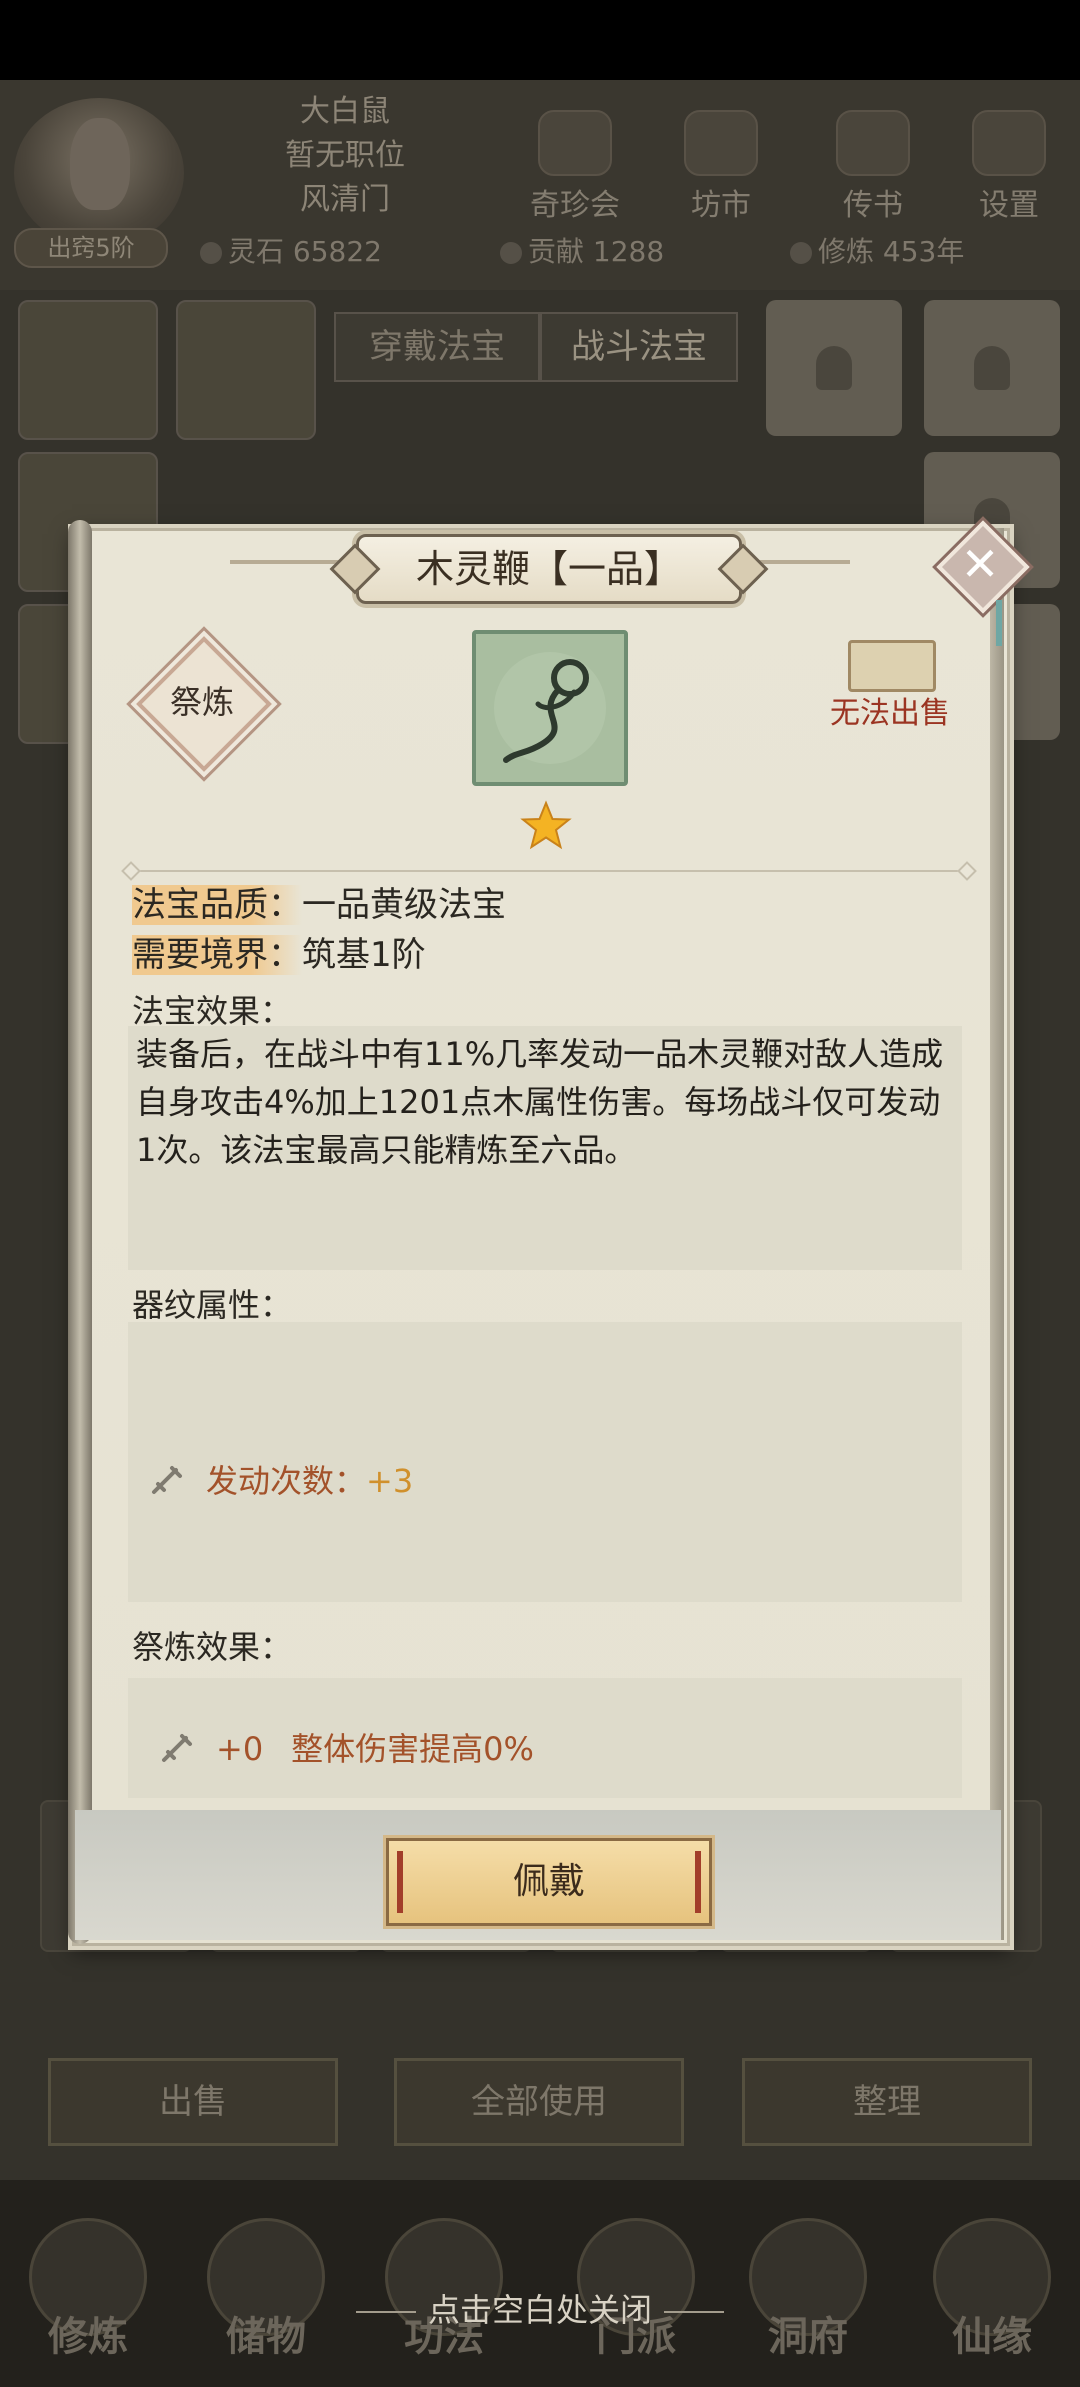 The height and width of the screenshot is (2387, 1080). I want to click on sell-status: 无法出售, so click(890, 713).